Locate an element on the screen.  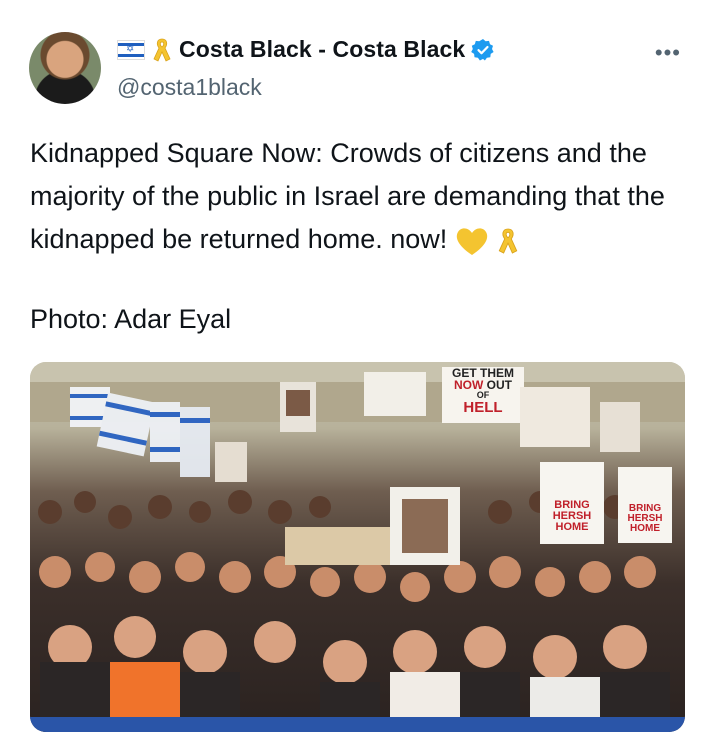
photo-credit: Photo: Adar Eyal is located at coordinates (131, 319).